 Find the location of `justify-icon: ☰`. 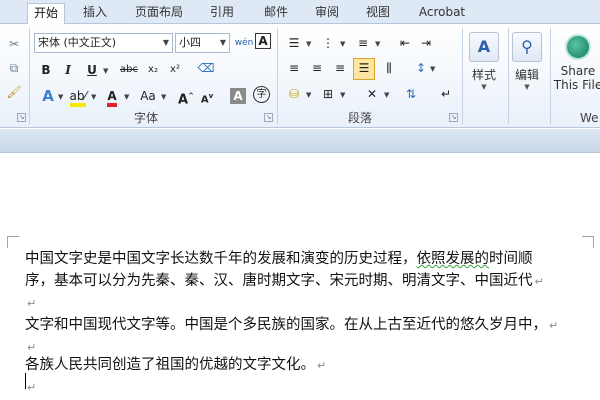

justify-icon: ☰ is located at coordinates (364, 69).